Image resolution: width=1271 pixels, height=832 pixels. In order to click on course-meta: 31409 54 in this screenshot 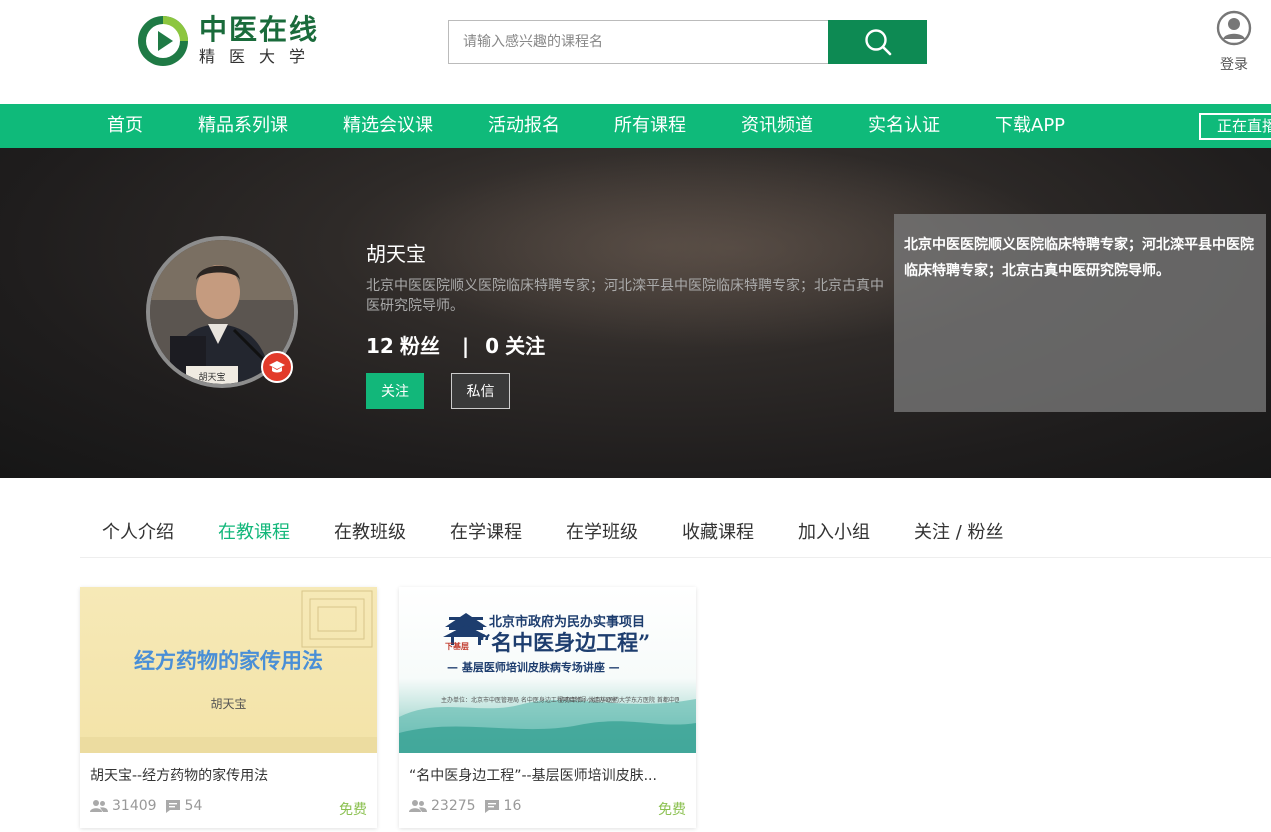, I will do `click(150, 806)`.